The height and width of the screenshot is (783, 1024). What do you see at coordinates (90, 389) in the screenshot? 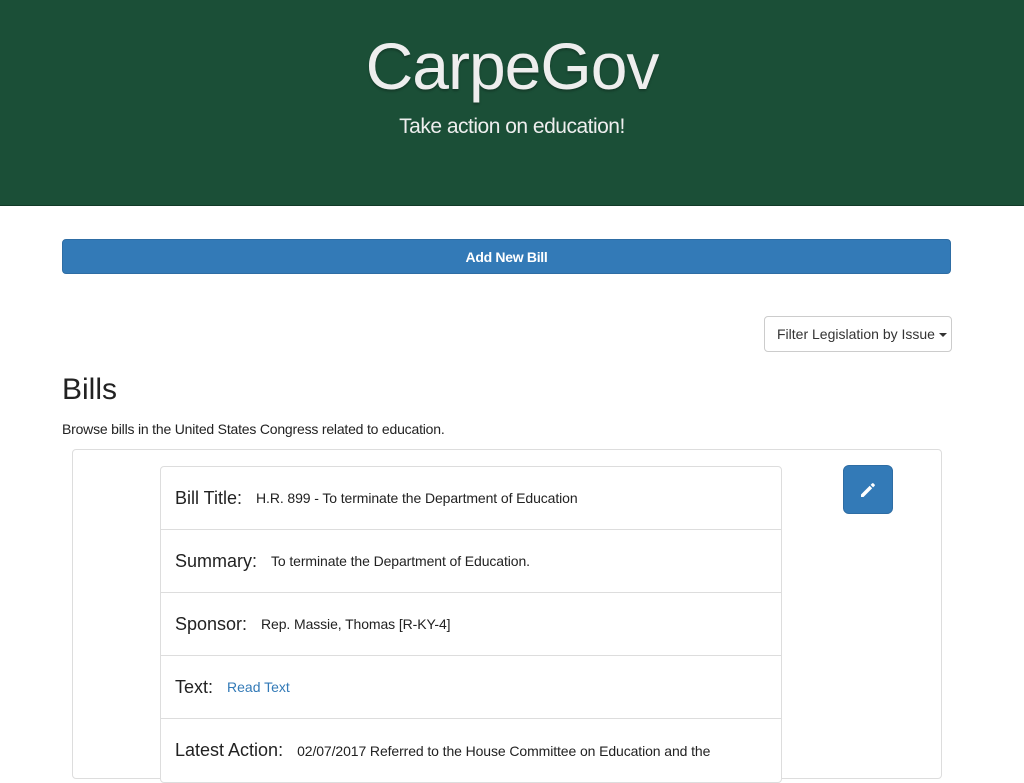
I see `bills-heading: Bills` at bounding box center [90, 389].